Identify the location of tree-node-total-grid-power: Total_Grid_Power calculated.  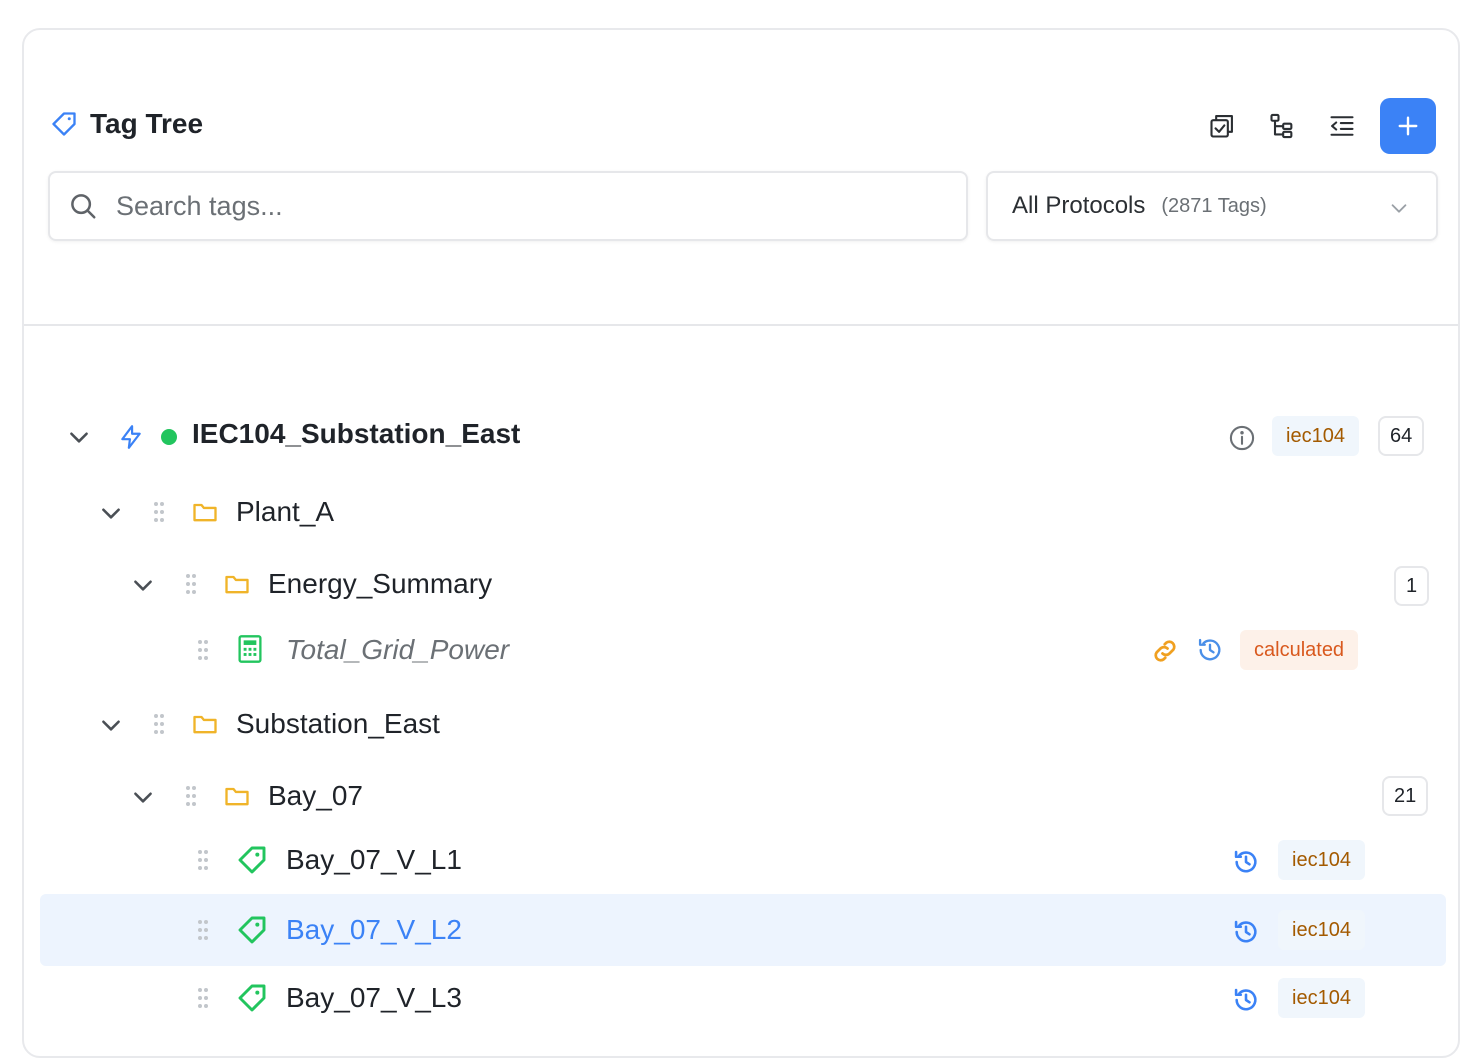
(743, 650).